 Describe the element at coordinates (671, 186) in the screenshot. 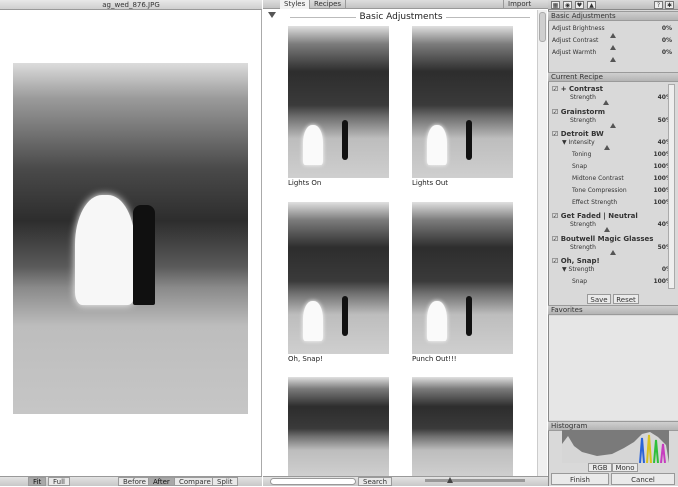

I see `recipe-scrollbar` at that location.